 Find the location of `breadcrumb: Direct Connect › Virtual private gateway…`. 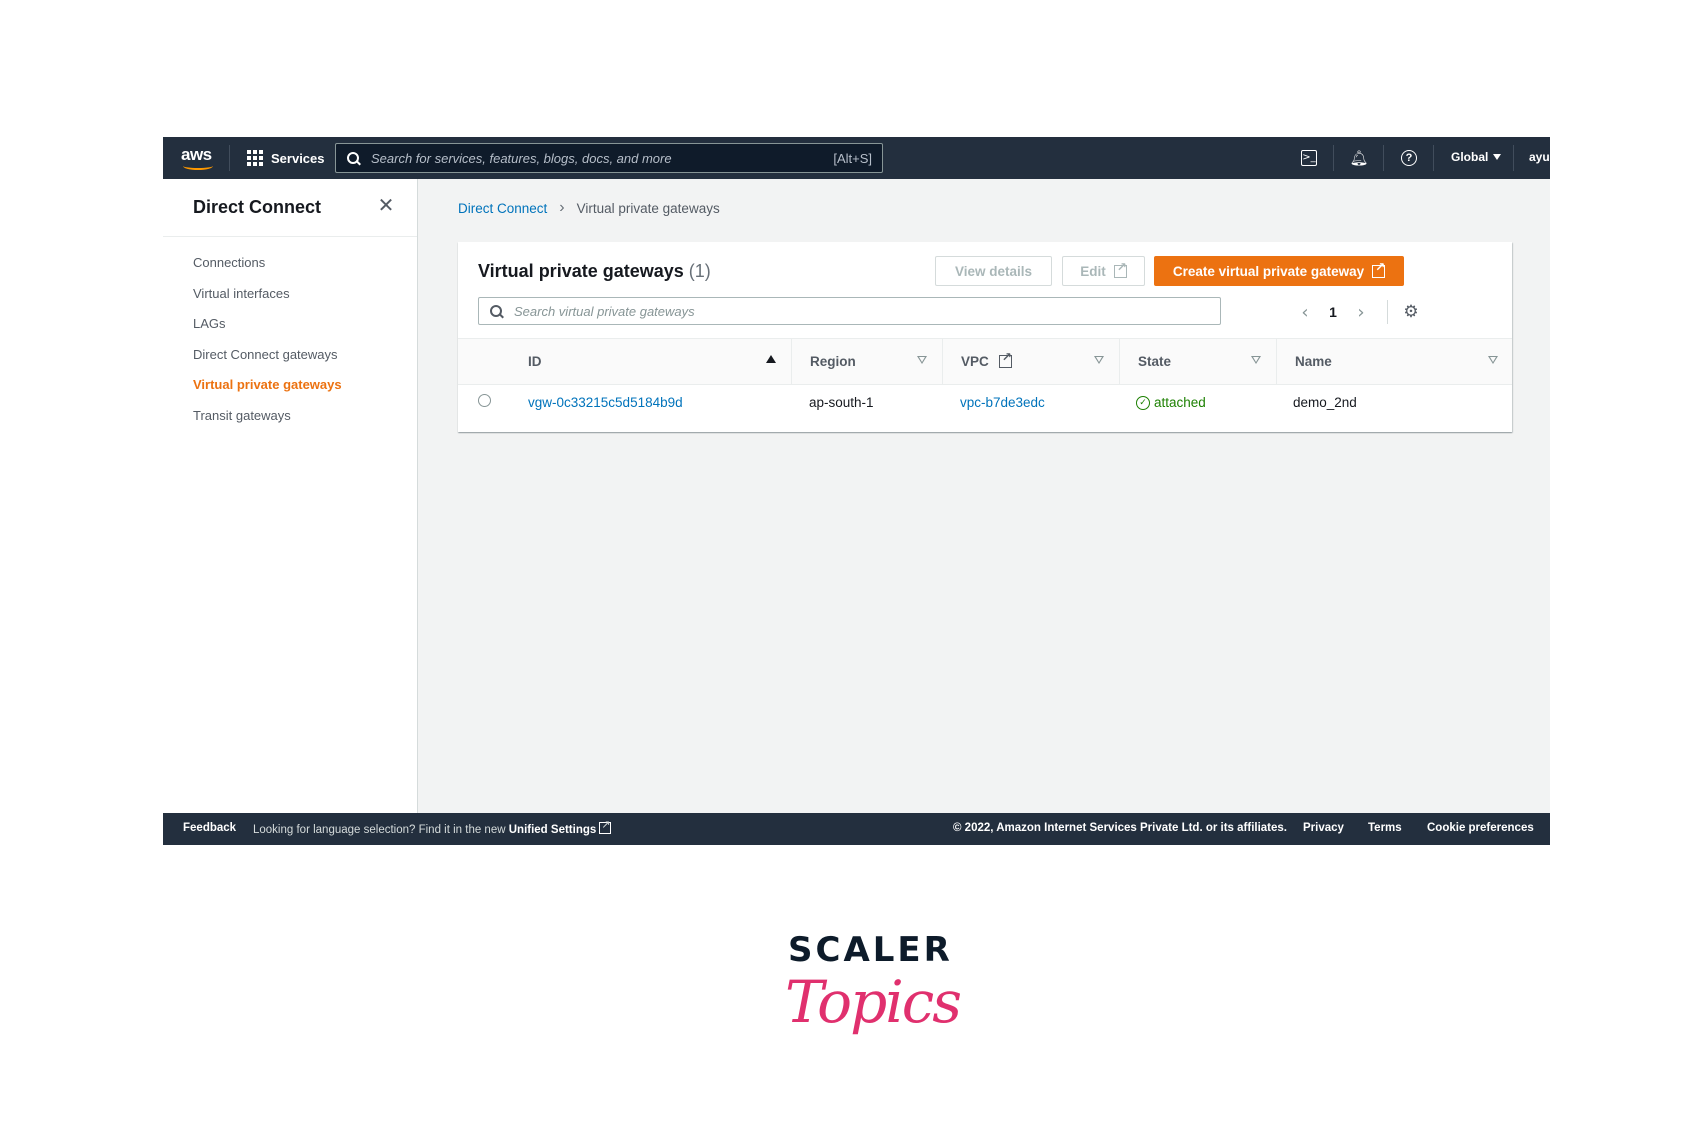

breadcrumb: Direct Connect › Virtual private gateway… is located at coordinates (589, 208).